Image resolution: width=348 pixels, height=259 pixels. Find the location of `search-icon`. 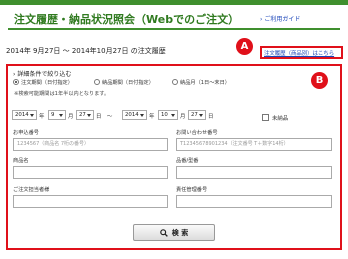

search-icon is located at coordinates (163, 232).